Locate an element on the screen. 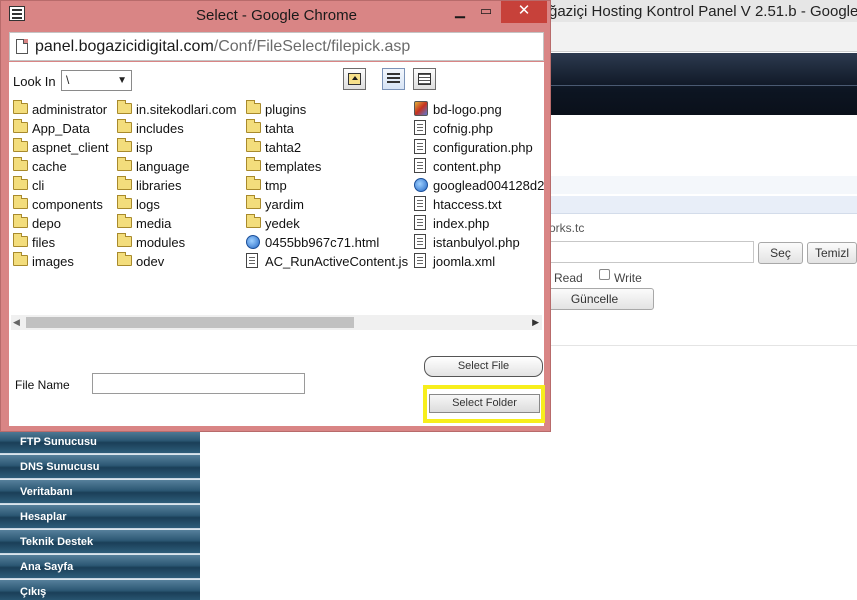  scroll-right-icon: ▶ is located at coordinates (535, 322).